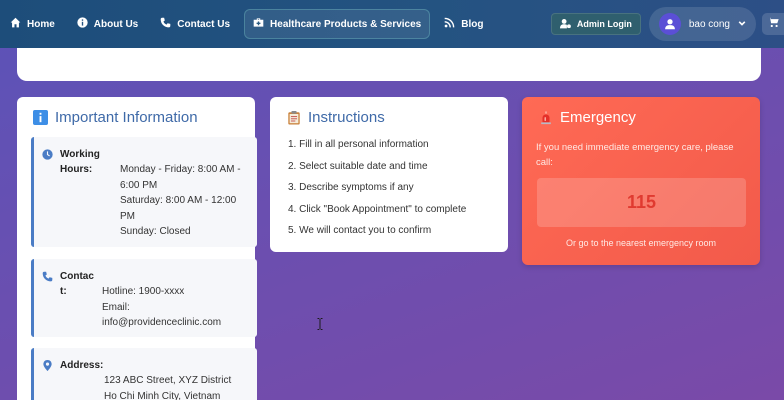 The height and width of the screenshot is (400, 784). What do you see at coordinates (377, 209) in the screenshot?
I see `list-item: 4. Click "Book Appointment" to complete` at bounding box center [377, 209].